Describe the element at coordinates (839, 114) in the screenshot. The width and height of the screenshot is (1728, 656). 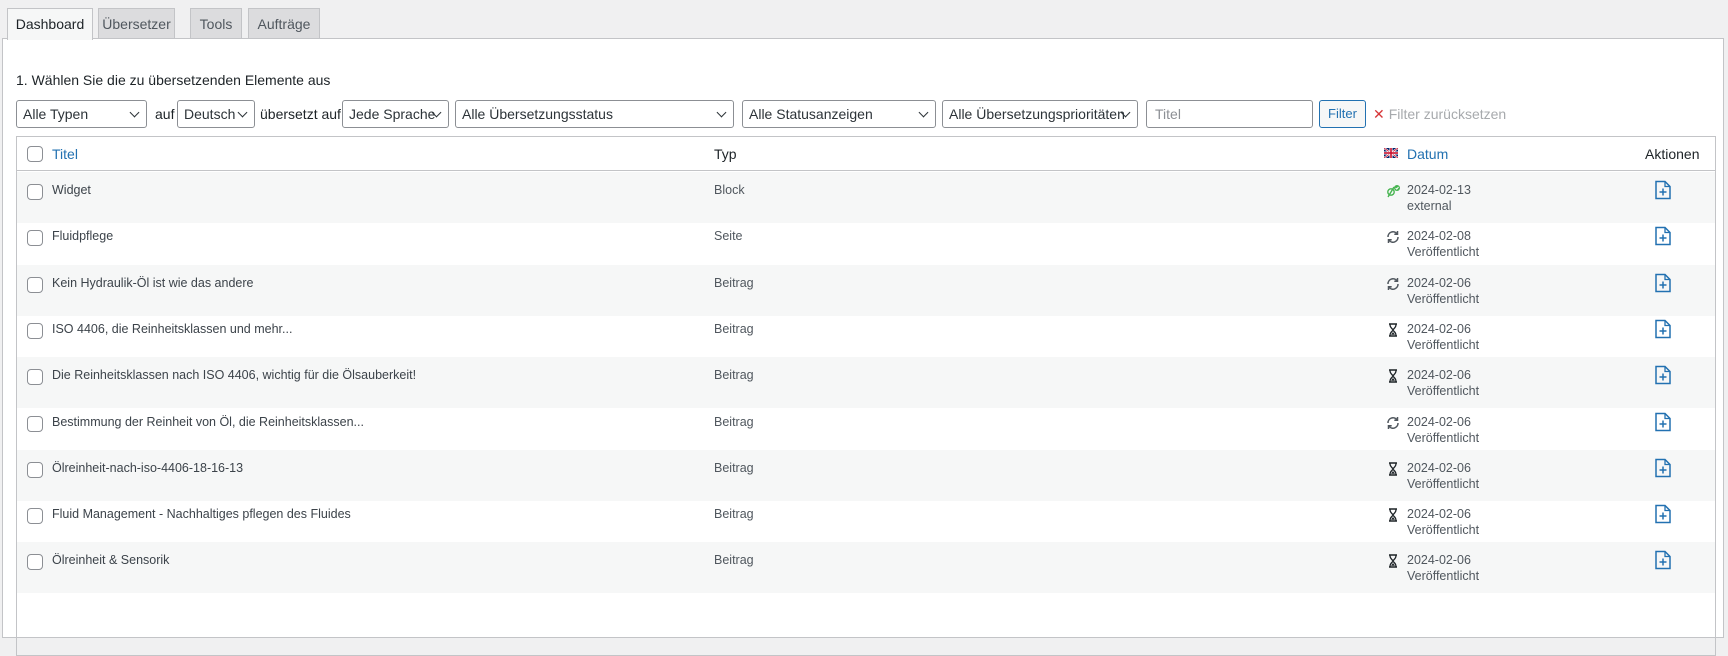
I see `status-display-select: Alle Statusanzeigen` at that location.